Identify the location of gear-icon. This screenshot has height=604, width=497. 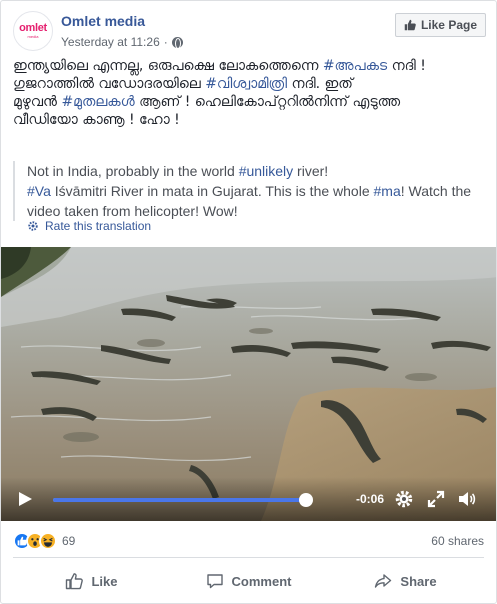
(33, 226).